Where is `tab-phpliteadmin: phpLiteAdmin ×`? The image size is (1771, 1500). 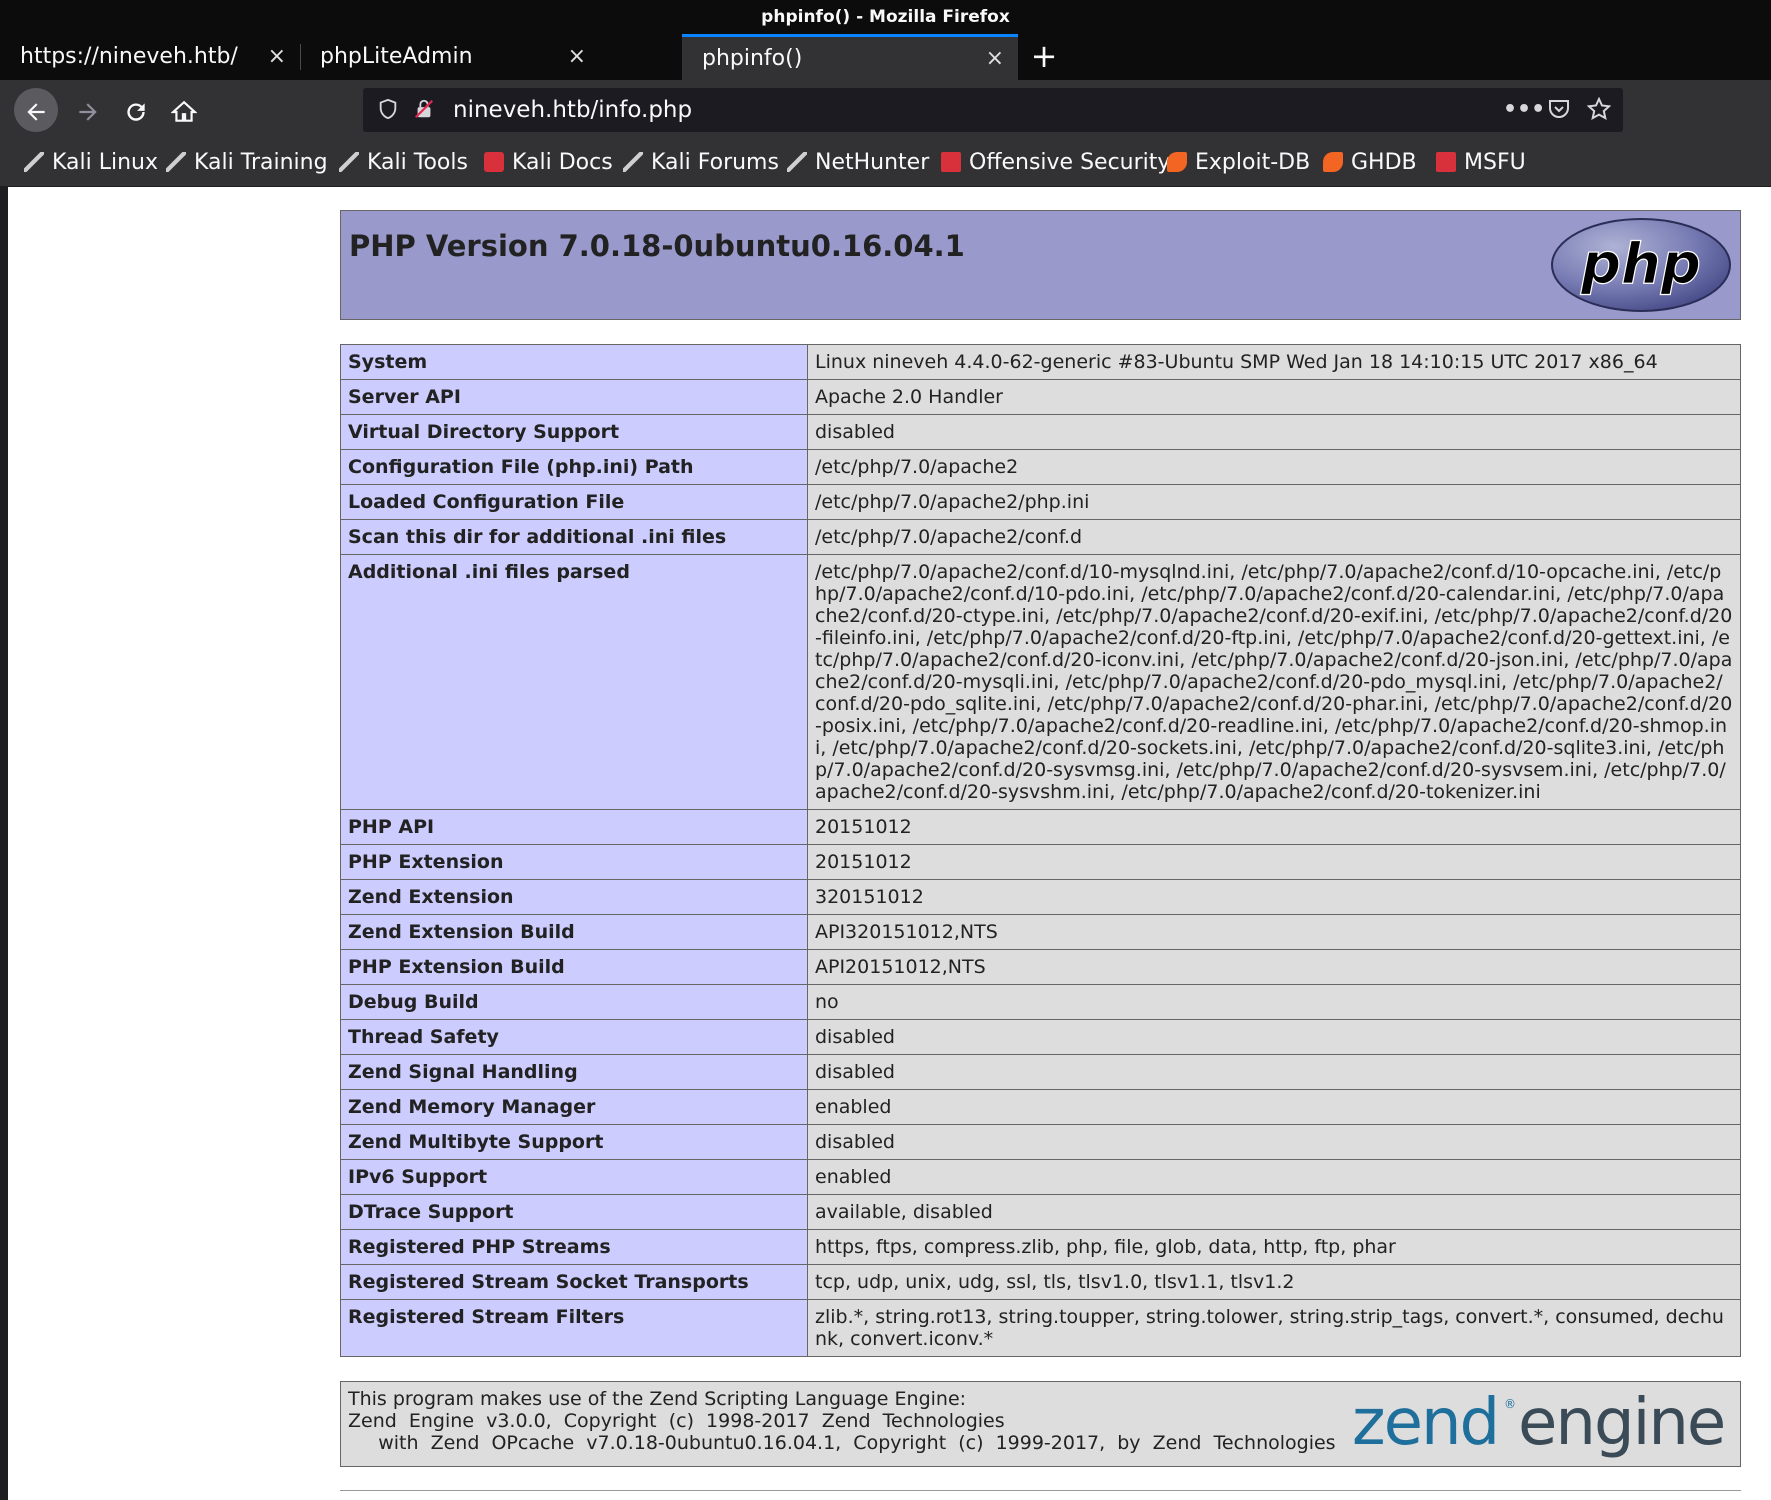
tab-phpliteadmin: phpLiteAdmin × is located at coordinates (450, 57).